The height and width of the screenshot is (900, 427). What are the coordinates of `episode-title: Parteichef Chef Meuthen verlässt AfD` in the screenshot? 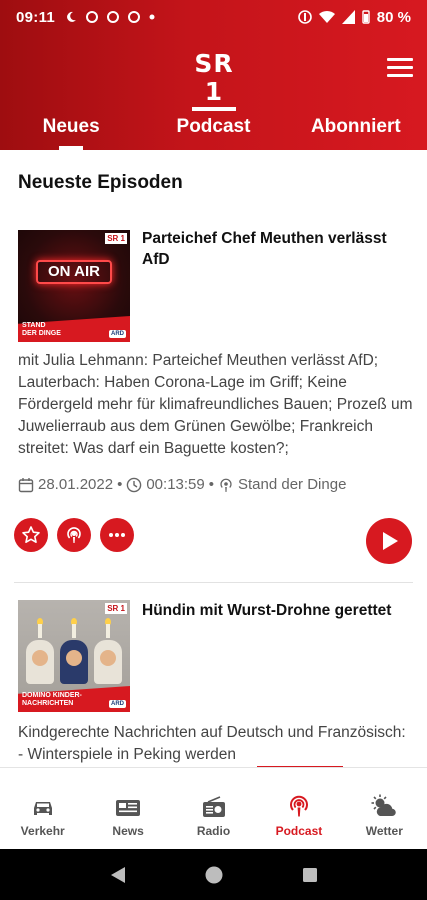 It's located at (274, 249).